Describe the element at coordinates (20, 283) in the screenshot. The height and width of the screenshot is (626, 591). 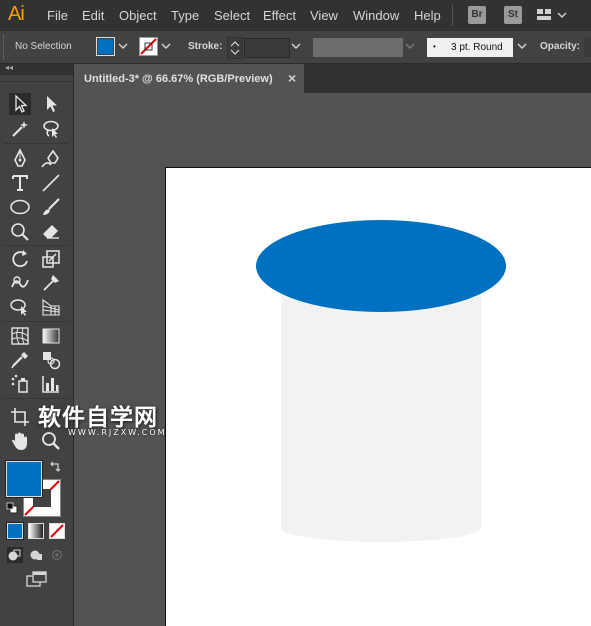
I see `warp-tool-icon` at that location.